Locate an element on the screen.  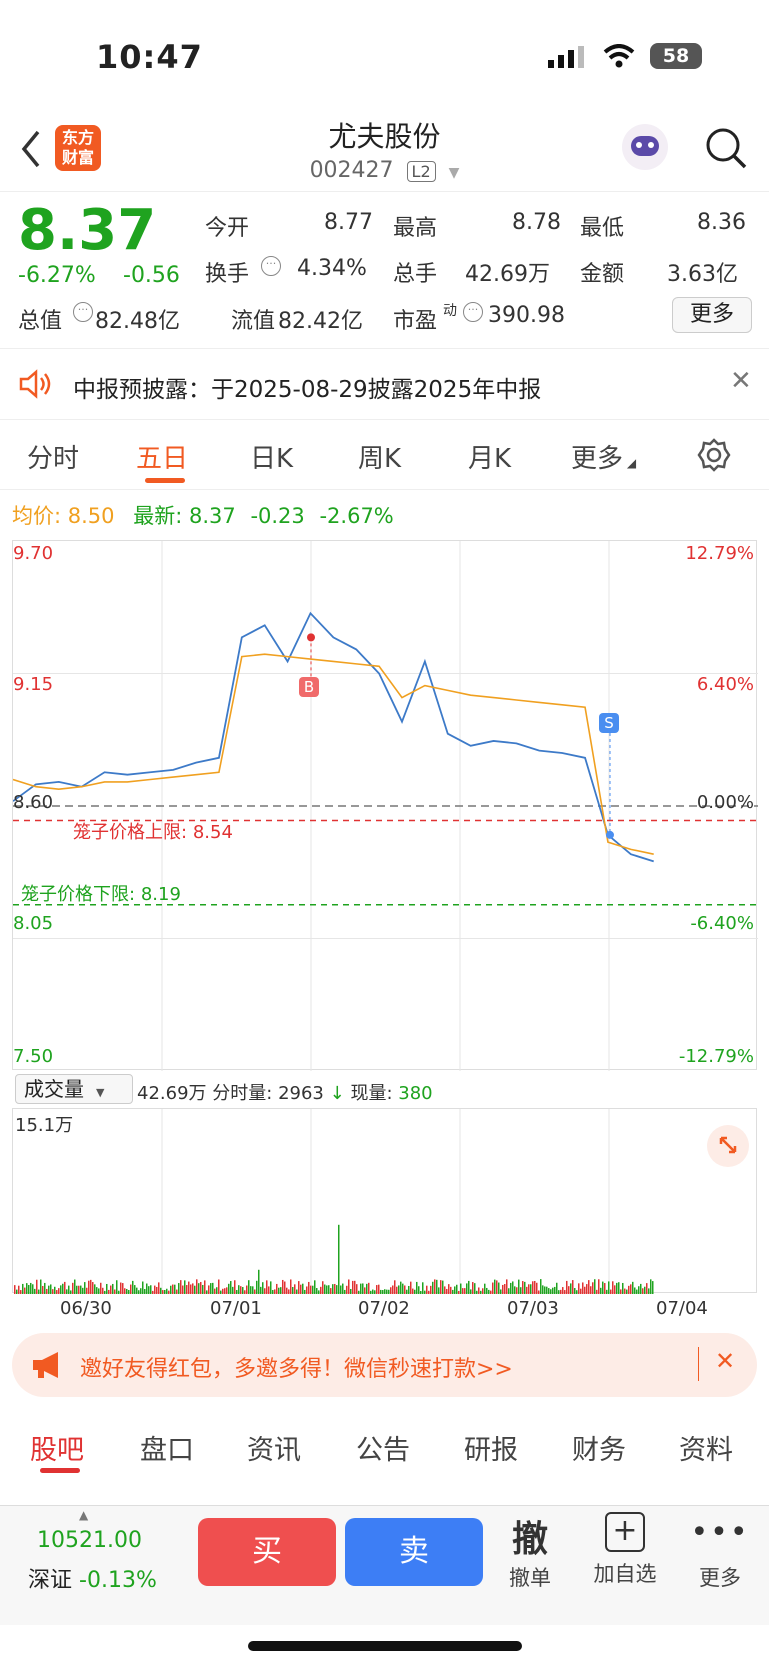
sell-button: 卖 is located at coordinates (414, 1552).